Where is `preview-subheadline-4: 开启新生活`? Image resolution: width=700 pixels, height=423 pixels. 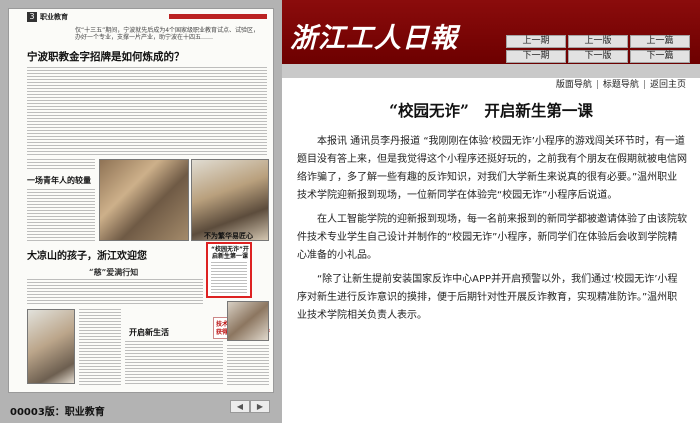 preview-subheadline-4: 开启新生活 is located at coordinates (149, 332).